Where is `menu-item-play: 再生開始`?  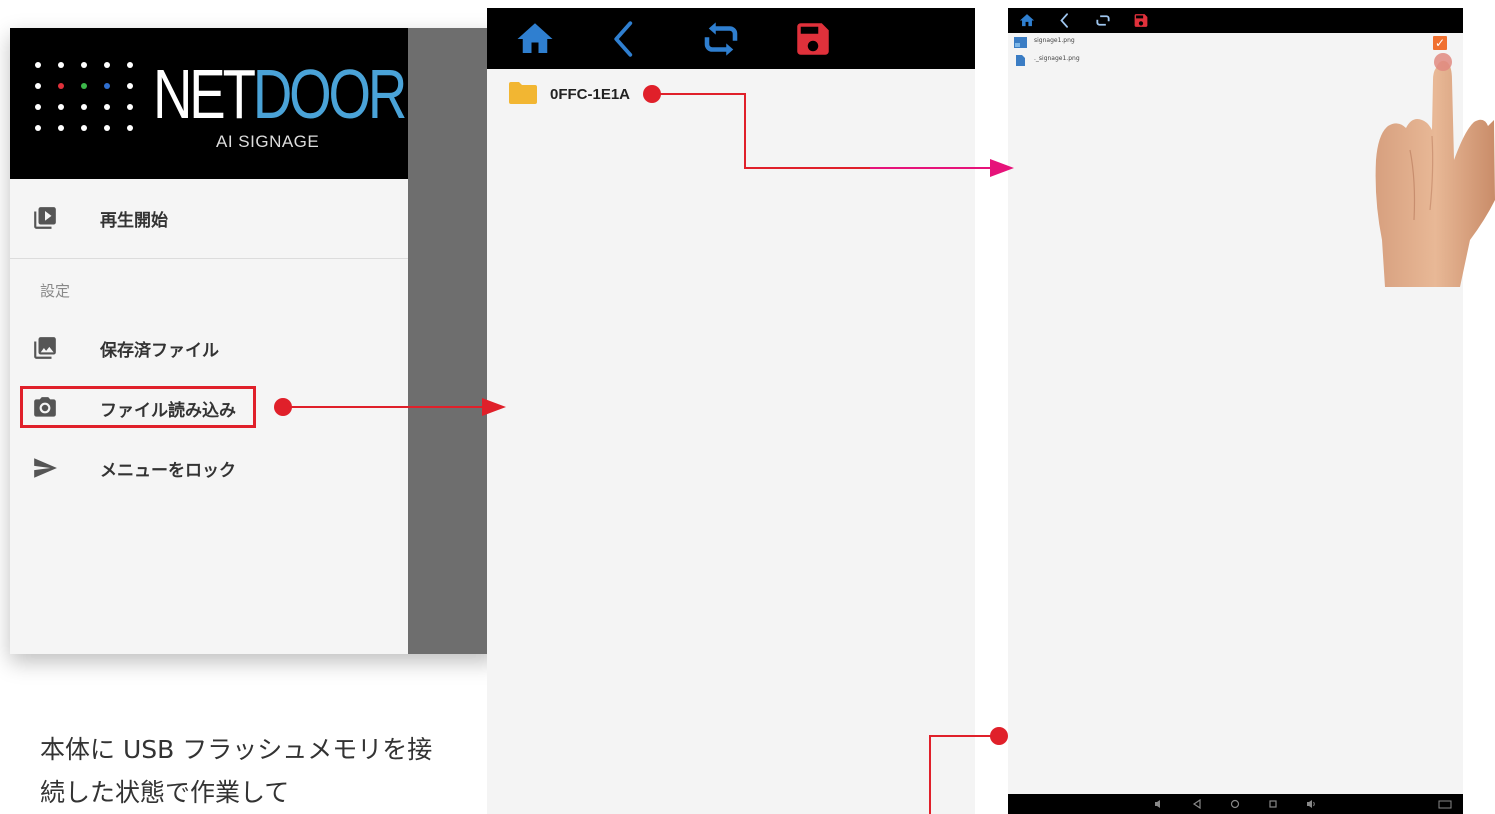 menu-item-play: 再生開始 is located at coordinates (209, 218).